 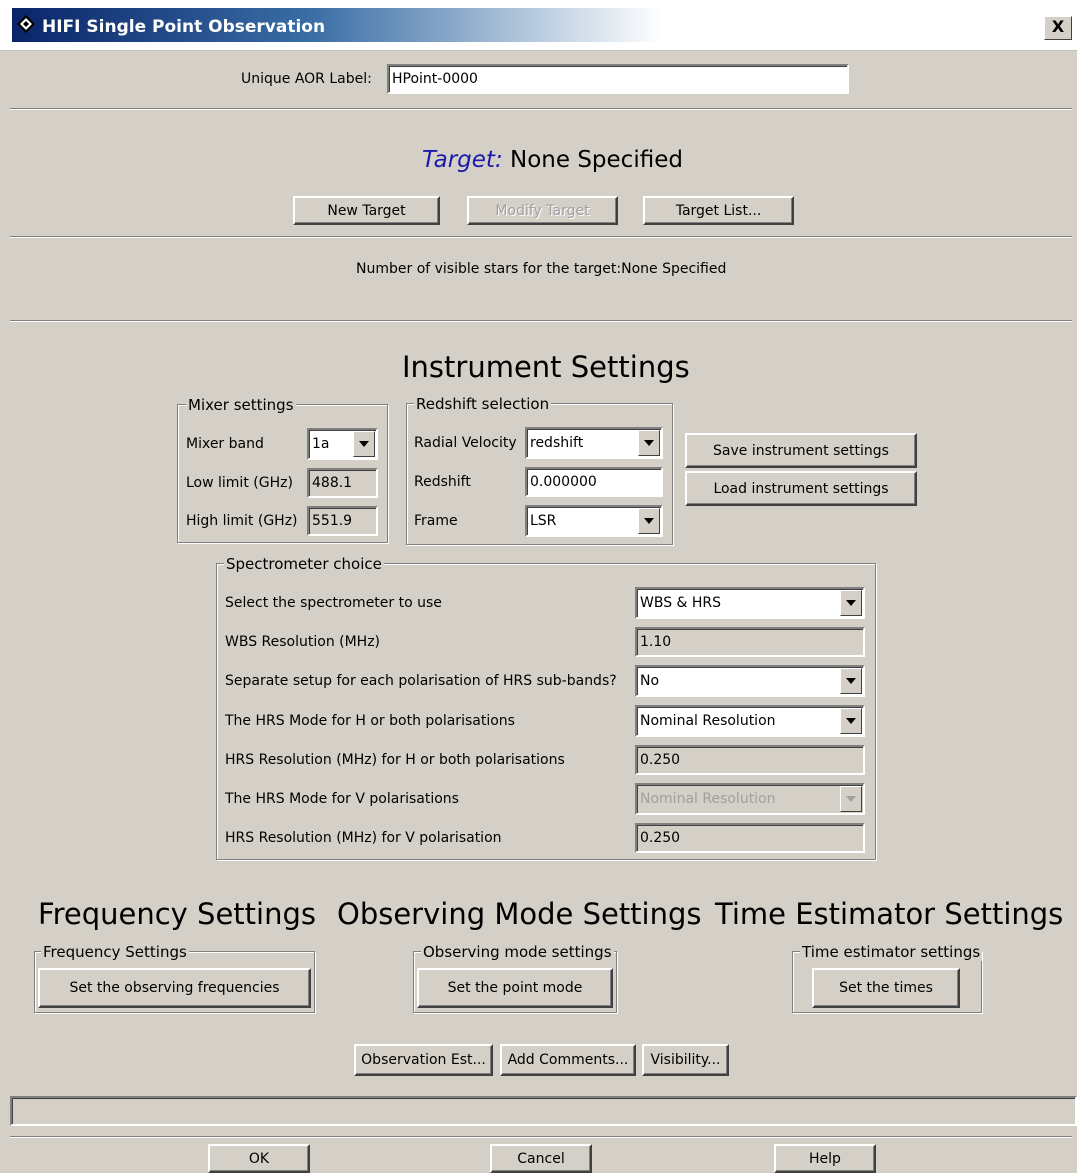 What do you see at coordinates (436, 521) in the screenshot?
I see `frame-label: Frame` at bounding box center [436, 521].